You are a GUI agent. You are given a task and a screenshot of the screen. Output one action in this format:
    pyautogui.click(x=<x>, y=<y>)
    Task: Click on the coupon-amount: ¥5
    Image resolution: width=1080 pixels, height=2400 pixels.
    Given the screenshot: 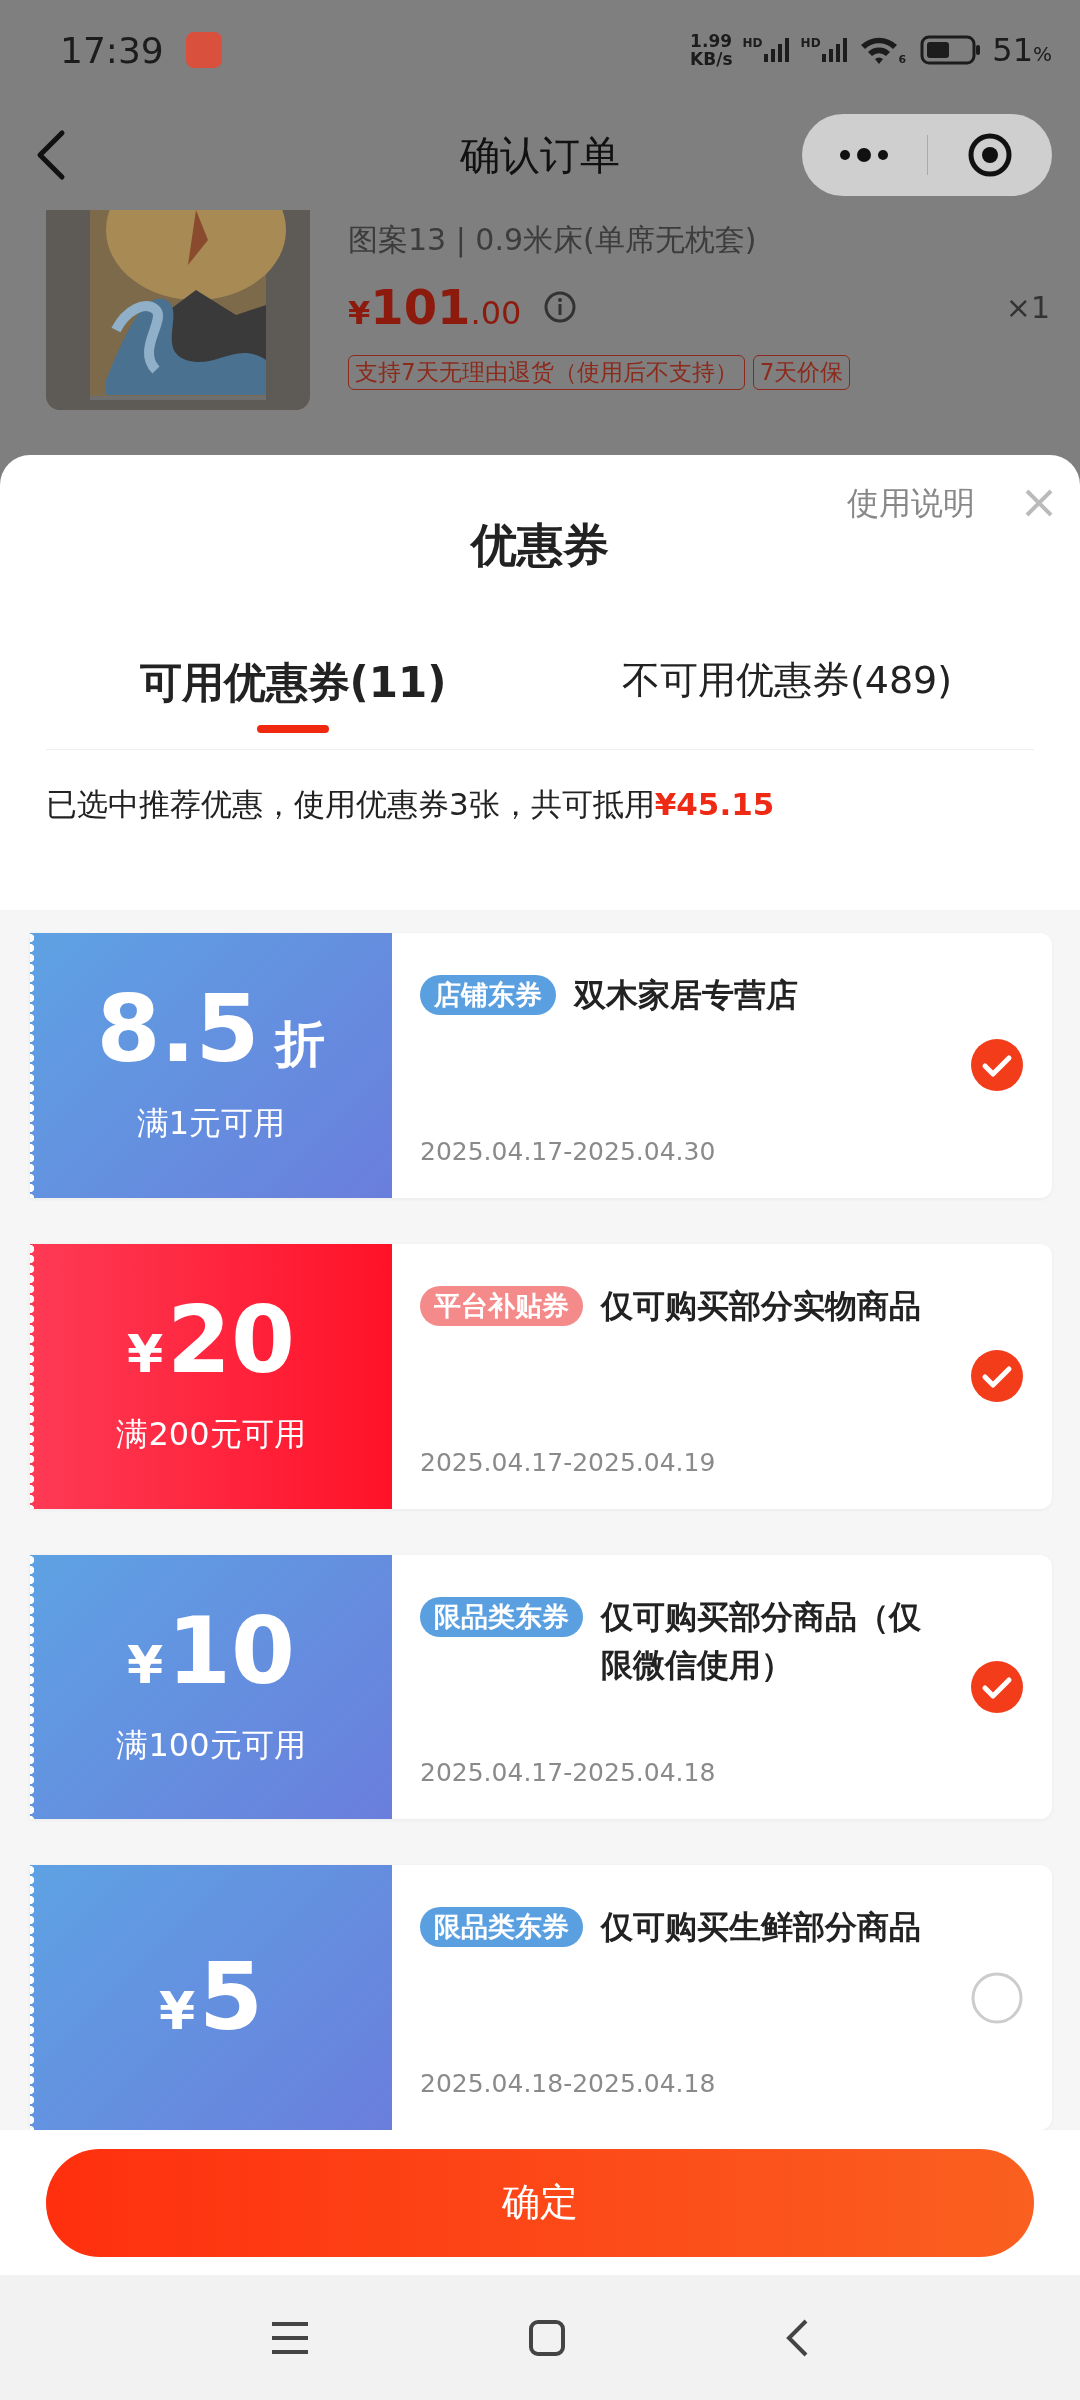 What is the action you would take?
    pyautogui.click(x=211, y=1997)
    